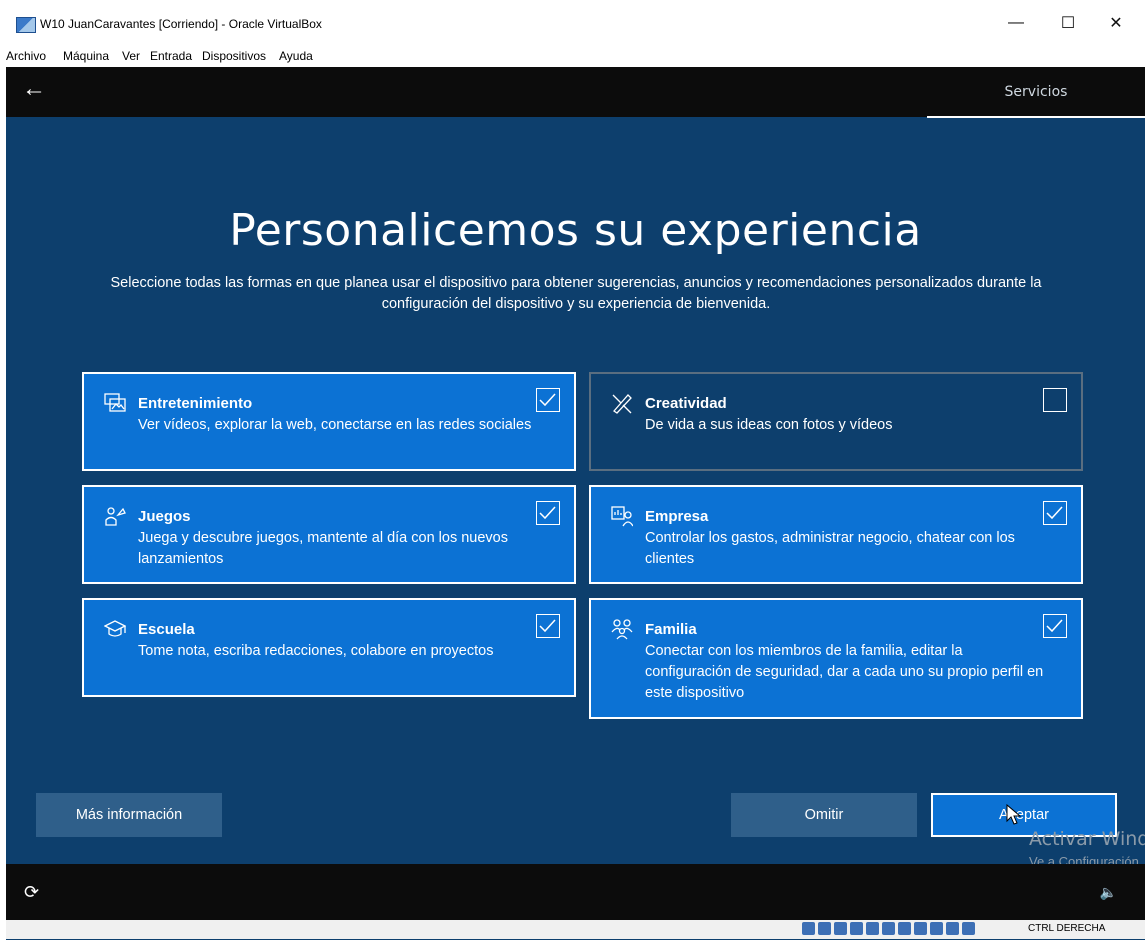 The height and width of the screenshot is (940, 1145). I want to click on page-title: Personalicemos su experiencia, so click(575, 230).